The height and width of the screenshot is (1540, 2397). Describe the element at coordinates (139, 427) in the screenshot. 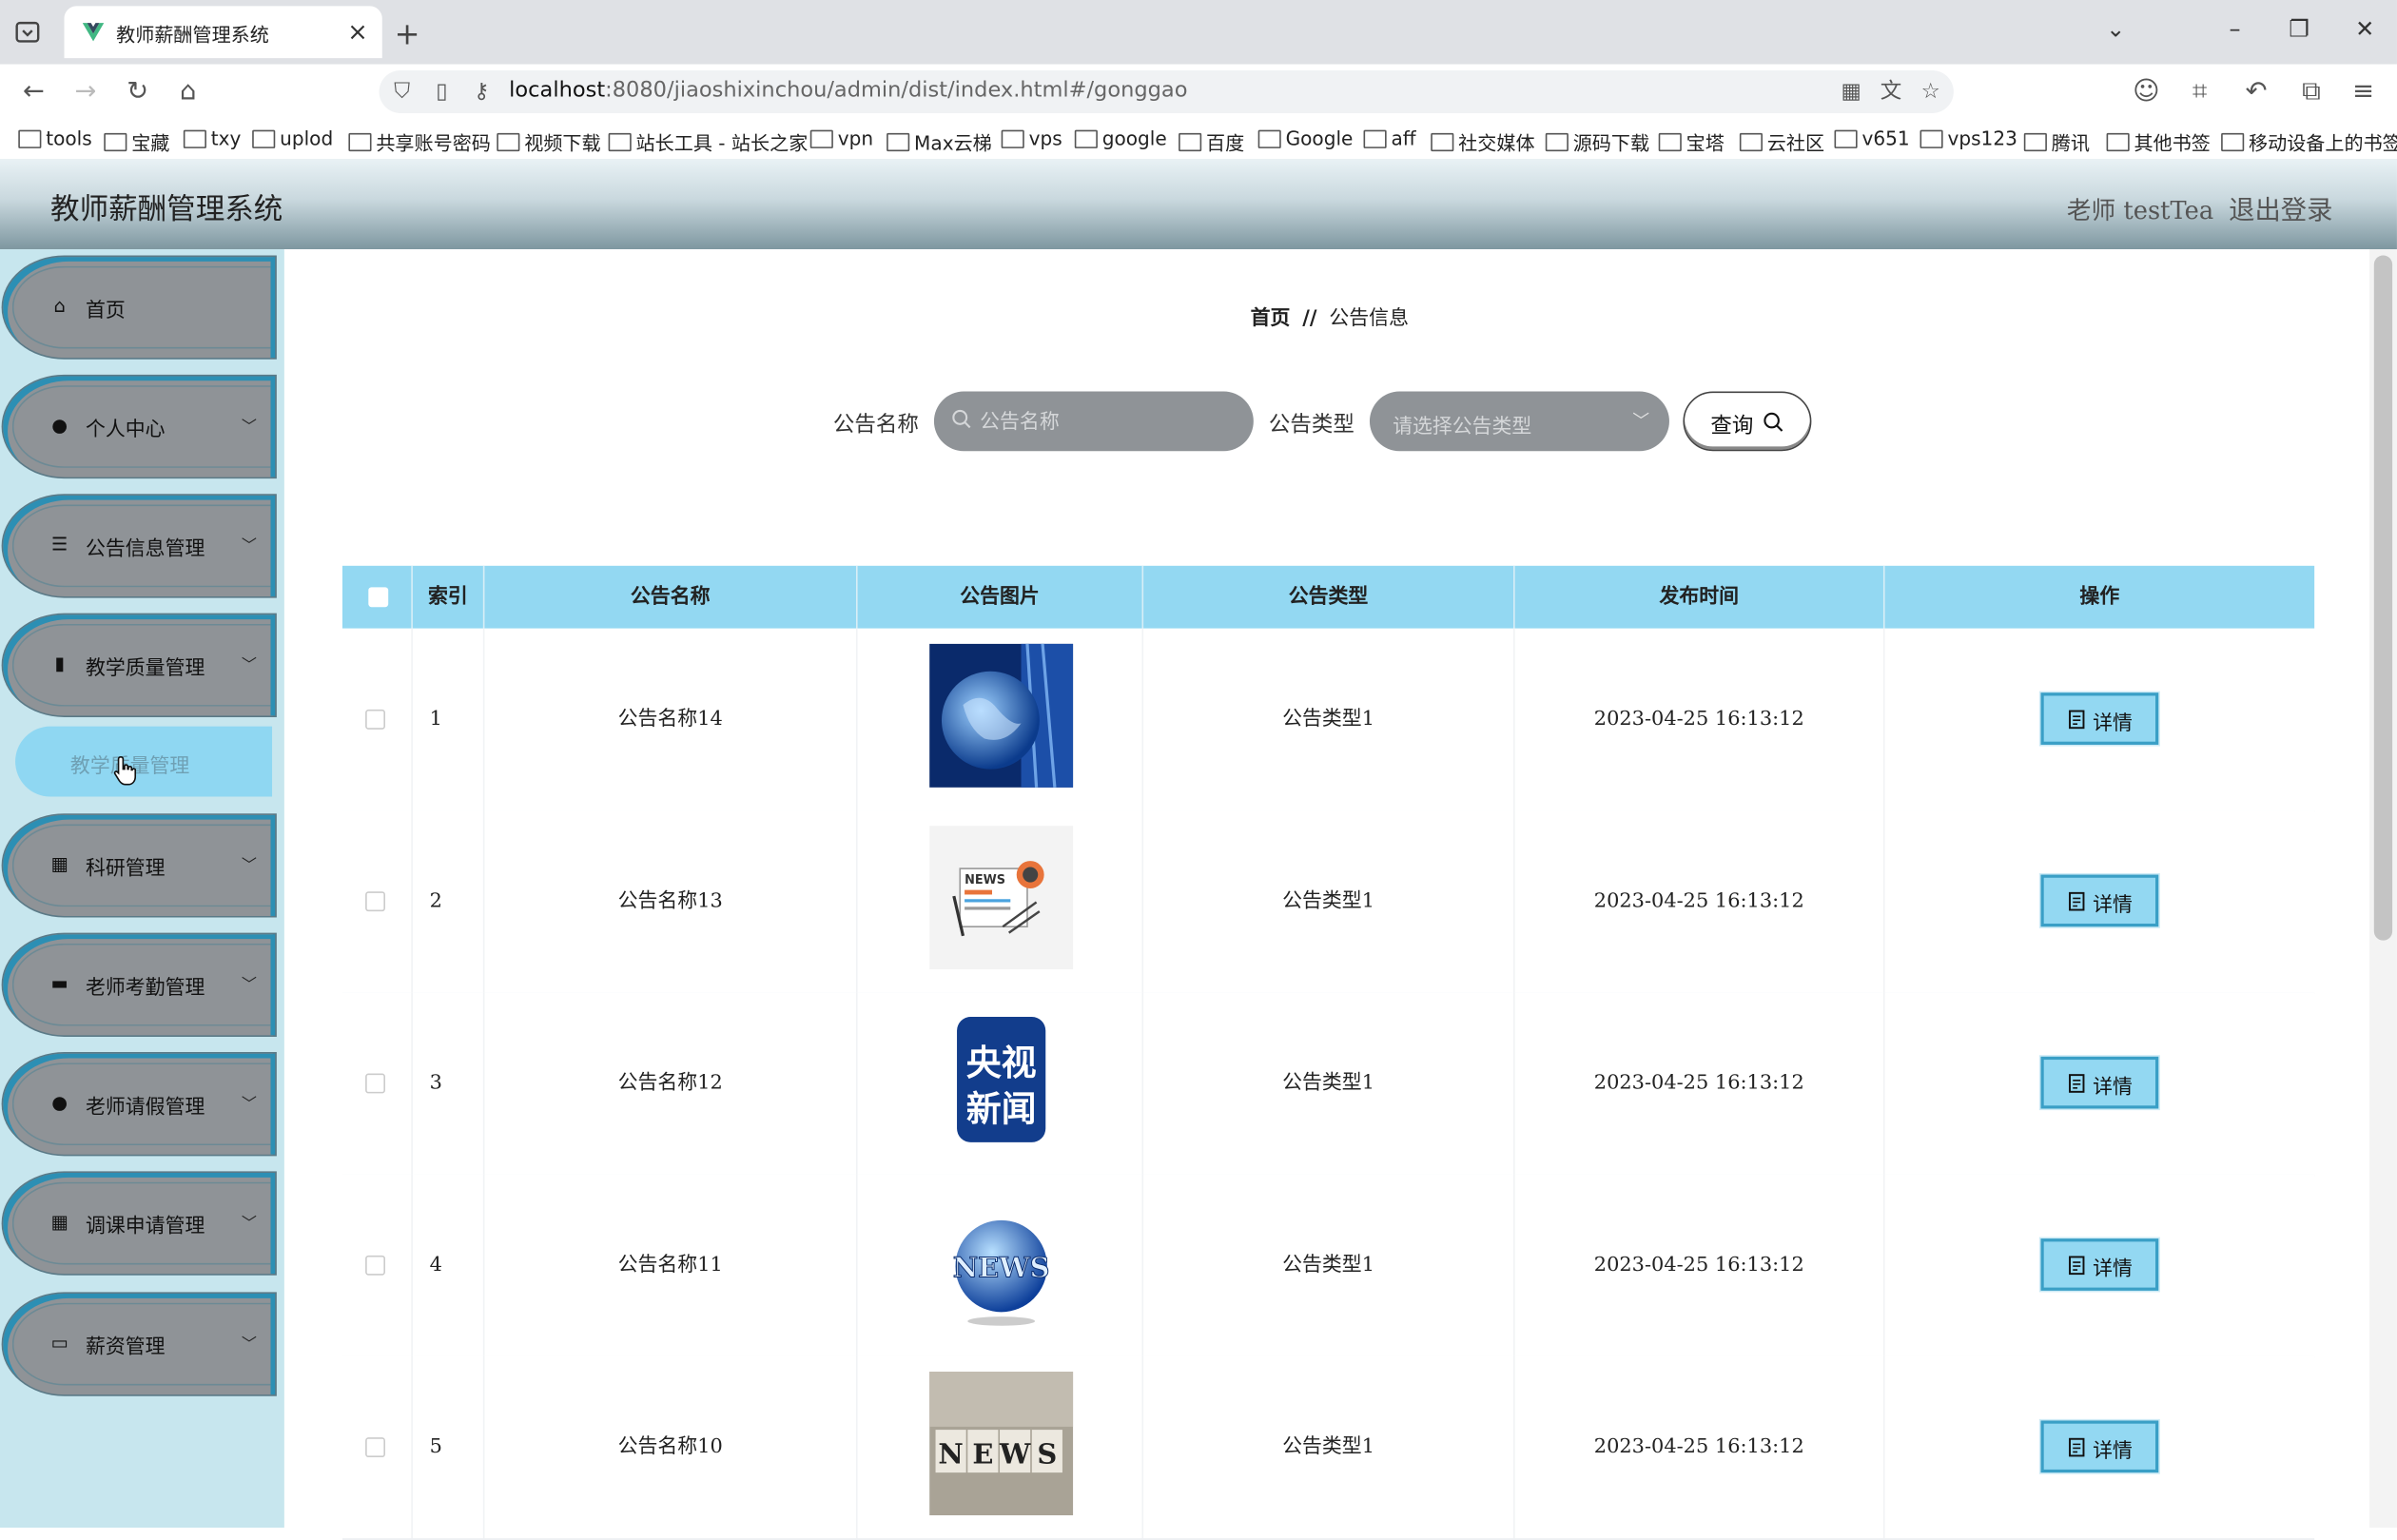

I see `sidebar-item-1: ● 个人中心 ﹀` at that location.